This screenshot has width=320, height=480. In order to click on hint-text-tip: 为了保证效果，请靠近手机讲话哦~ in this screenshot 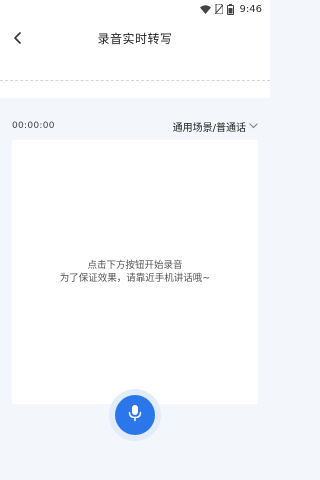, I will do `click(135, 278)`.